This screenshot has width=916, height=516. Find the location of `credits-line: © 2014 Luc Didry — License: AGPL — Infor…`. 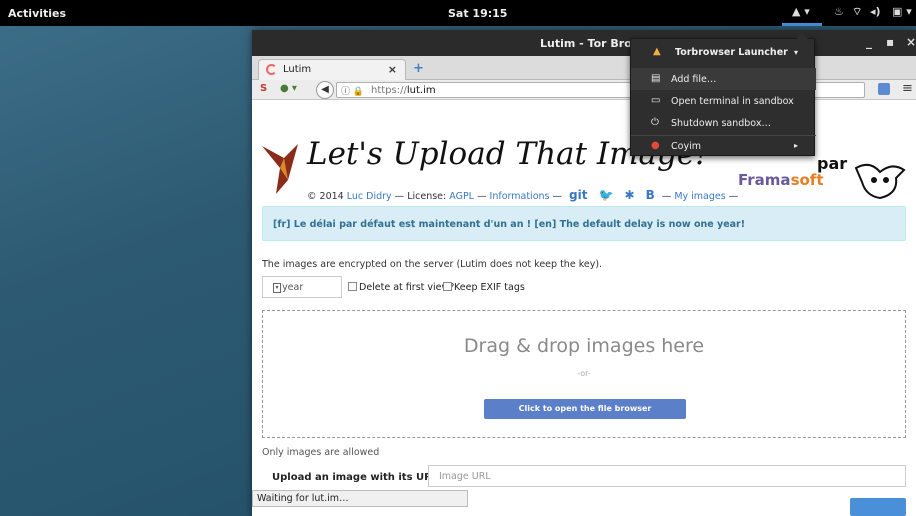

credits-line: © 2014 Luc Didry — License: AGPL — Infor… is located at coordinates (523, 195).